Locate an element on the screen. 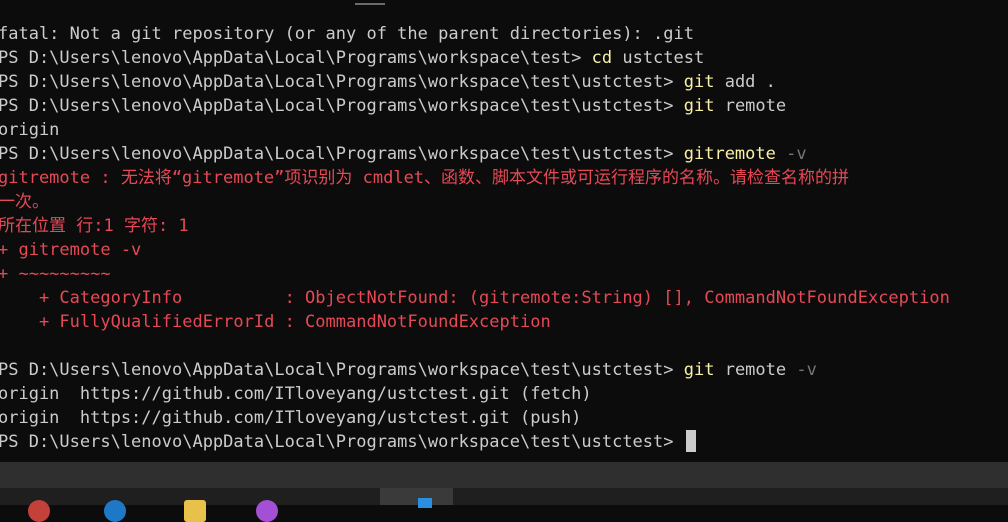 This screenshot has width=1008, height=522. terminal-segment-out: add . is located at coordinates (745, 82).